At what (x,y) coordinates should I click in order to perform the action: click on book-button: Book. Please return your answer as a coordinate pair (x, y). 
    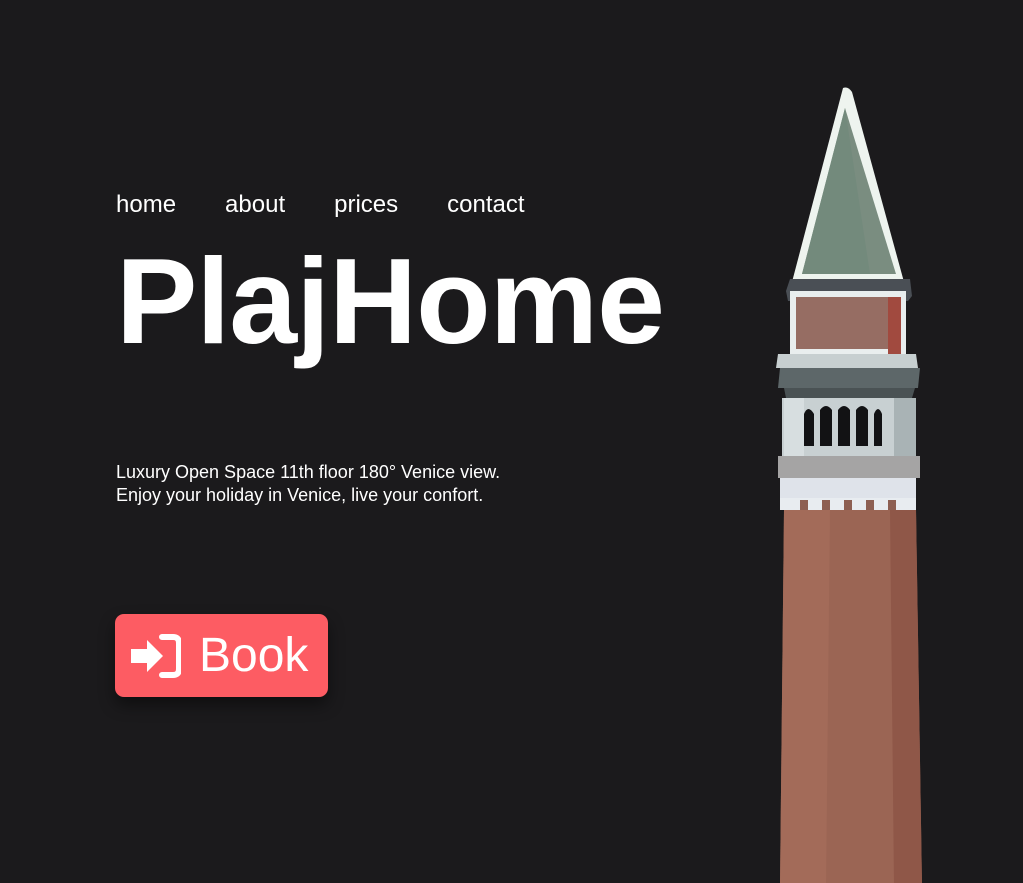
    Looking at the image, I should click on (221, 655).